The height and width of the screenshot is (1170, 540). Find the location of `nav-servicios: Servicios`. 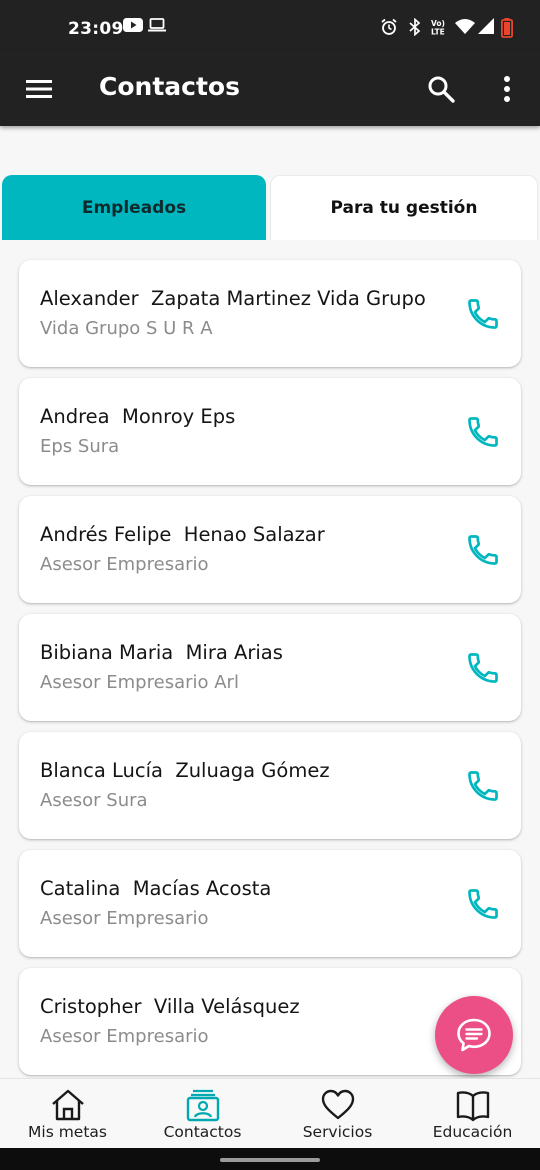

nav-servicios: Servicios is located at coordinates (337, 1114).